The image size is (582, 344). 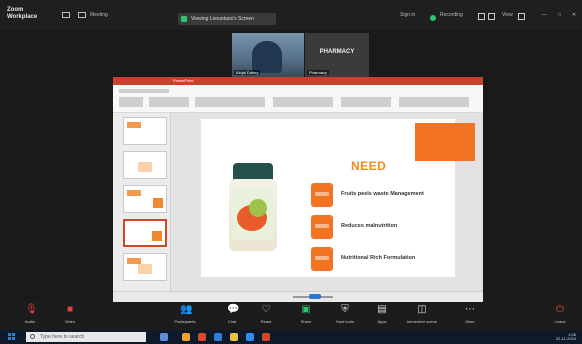 I want to click on immersive-button: ◫ Immersive scene, so click(x=422, y=314).